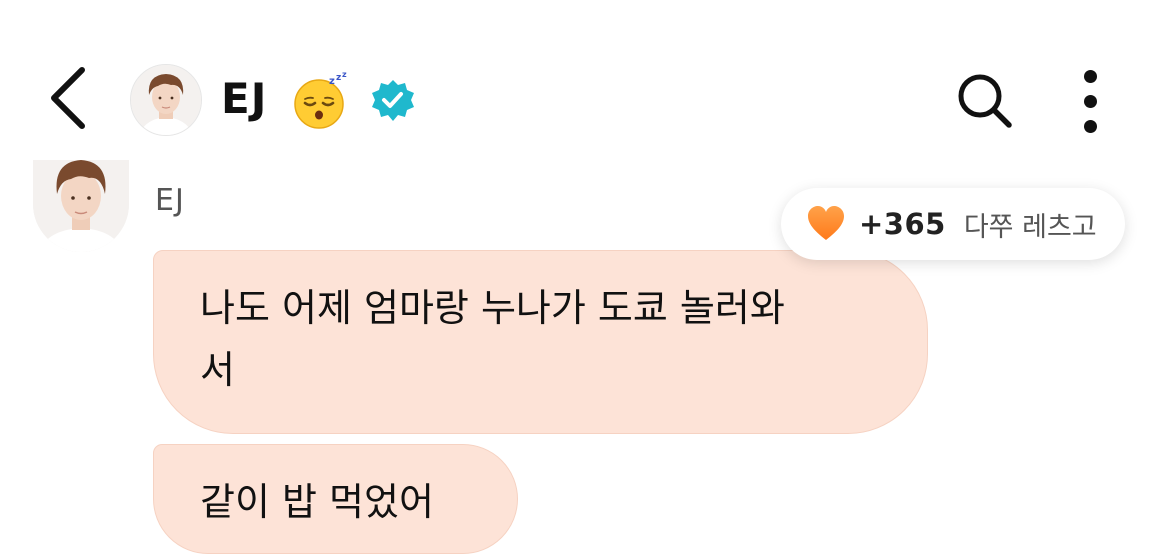 The height and width of the screenshot is (554, 1155). Describe the element at coordinates (166, 100) in the screenshot. I see `header-avatar` at that location.